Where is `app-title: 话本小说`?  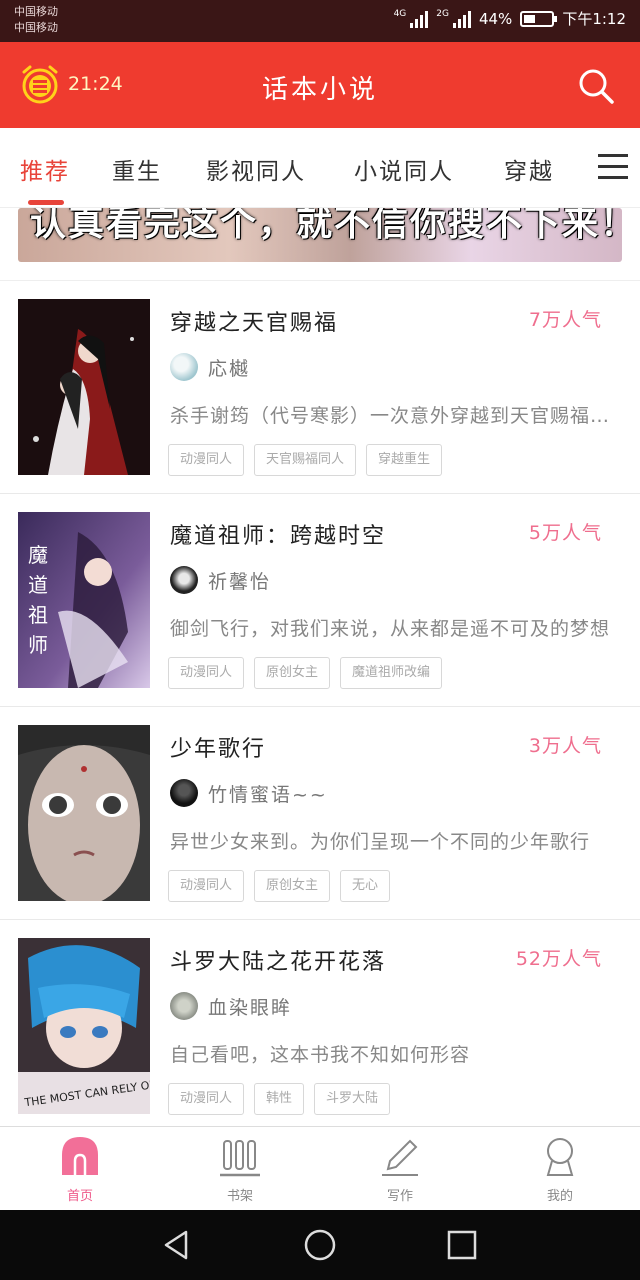
app-title: 话本小说 is located at coordinates (319, 90).